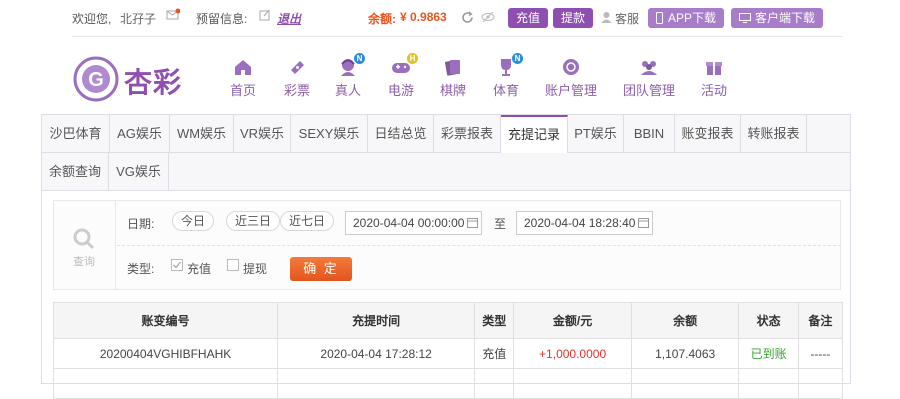 This screenshot has height=399, width=900. I want to click on filter-divider, so click(479, 245).